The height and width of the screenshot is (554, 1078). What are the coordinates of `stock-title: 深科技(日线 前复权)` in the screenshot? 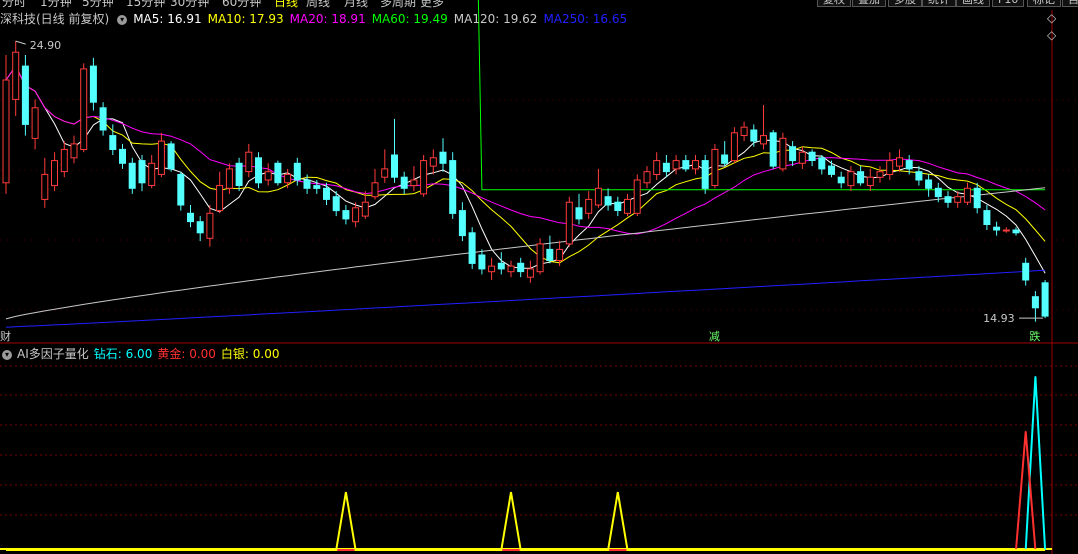 It's located at (54, 19).